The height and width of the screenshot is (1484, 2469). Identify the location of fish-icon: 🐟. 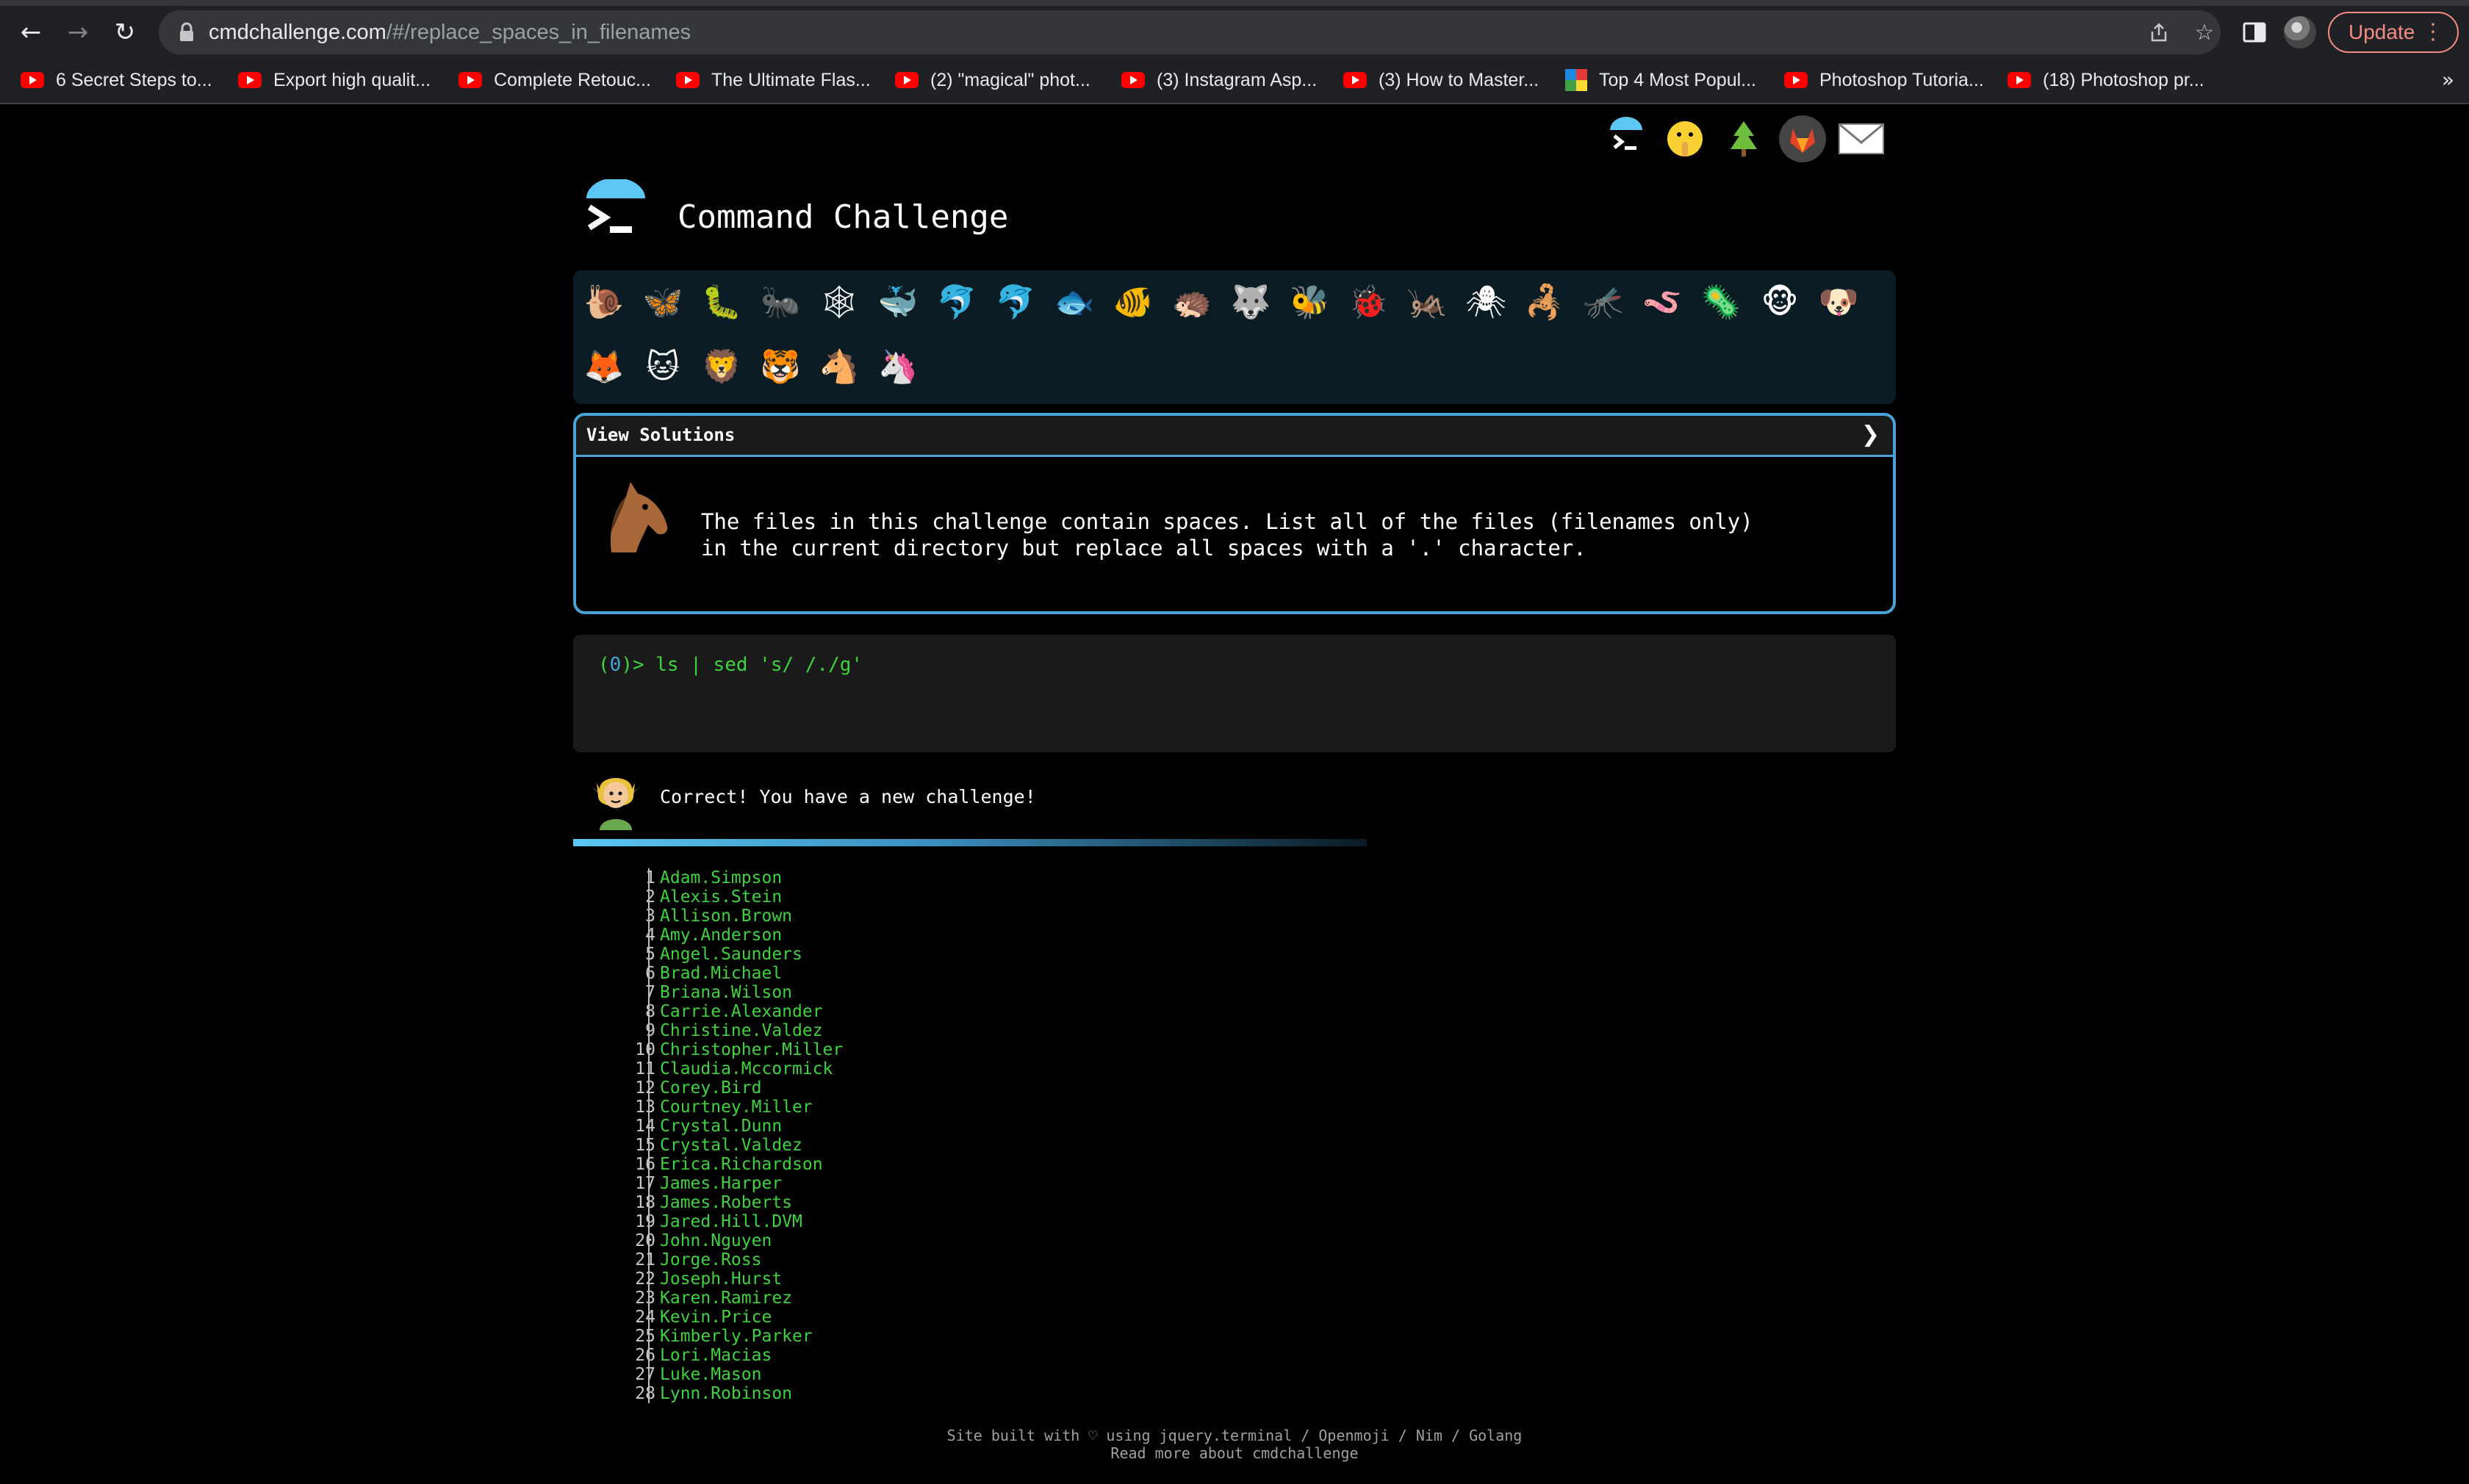
(1074, 302).